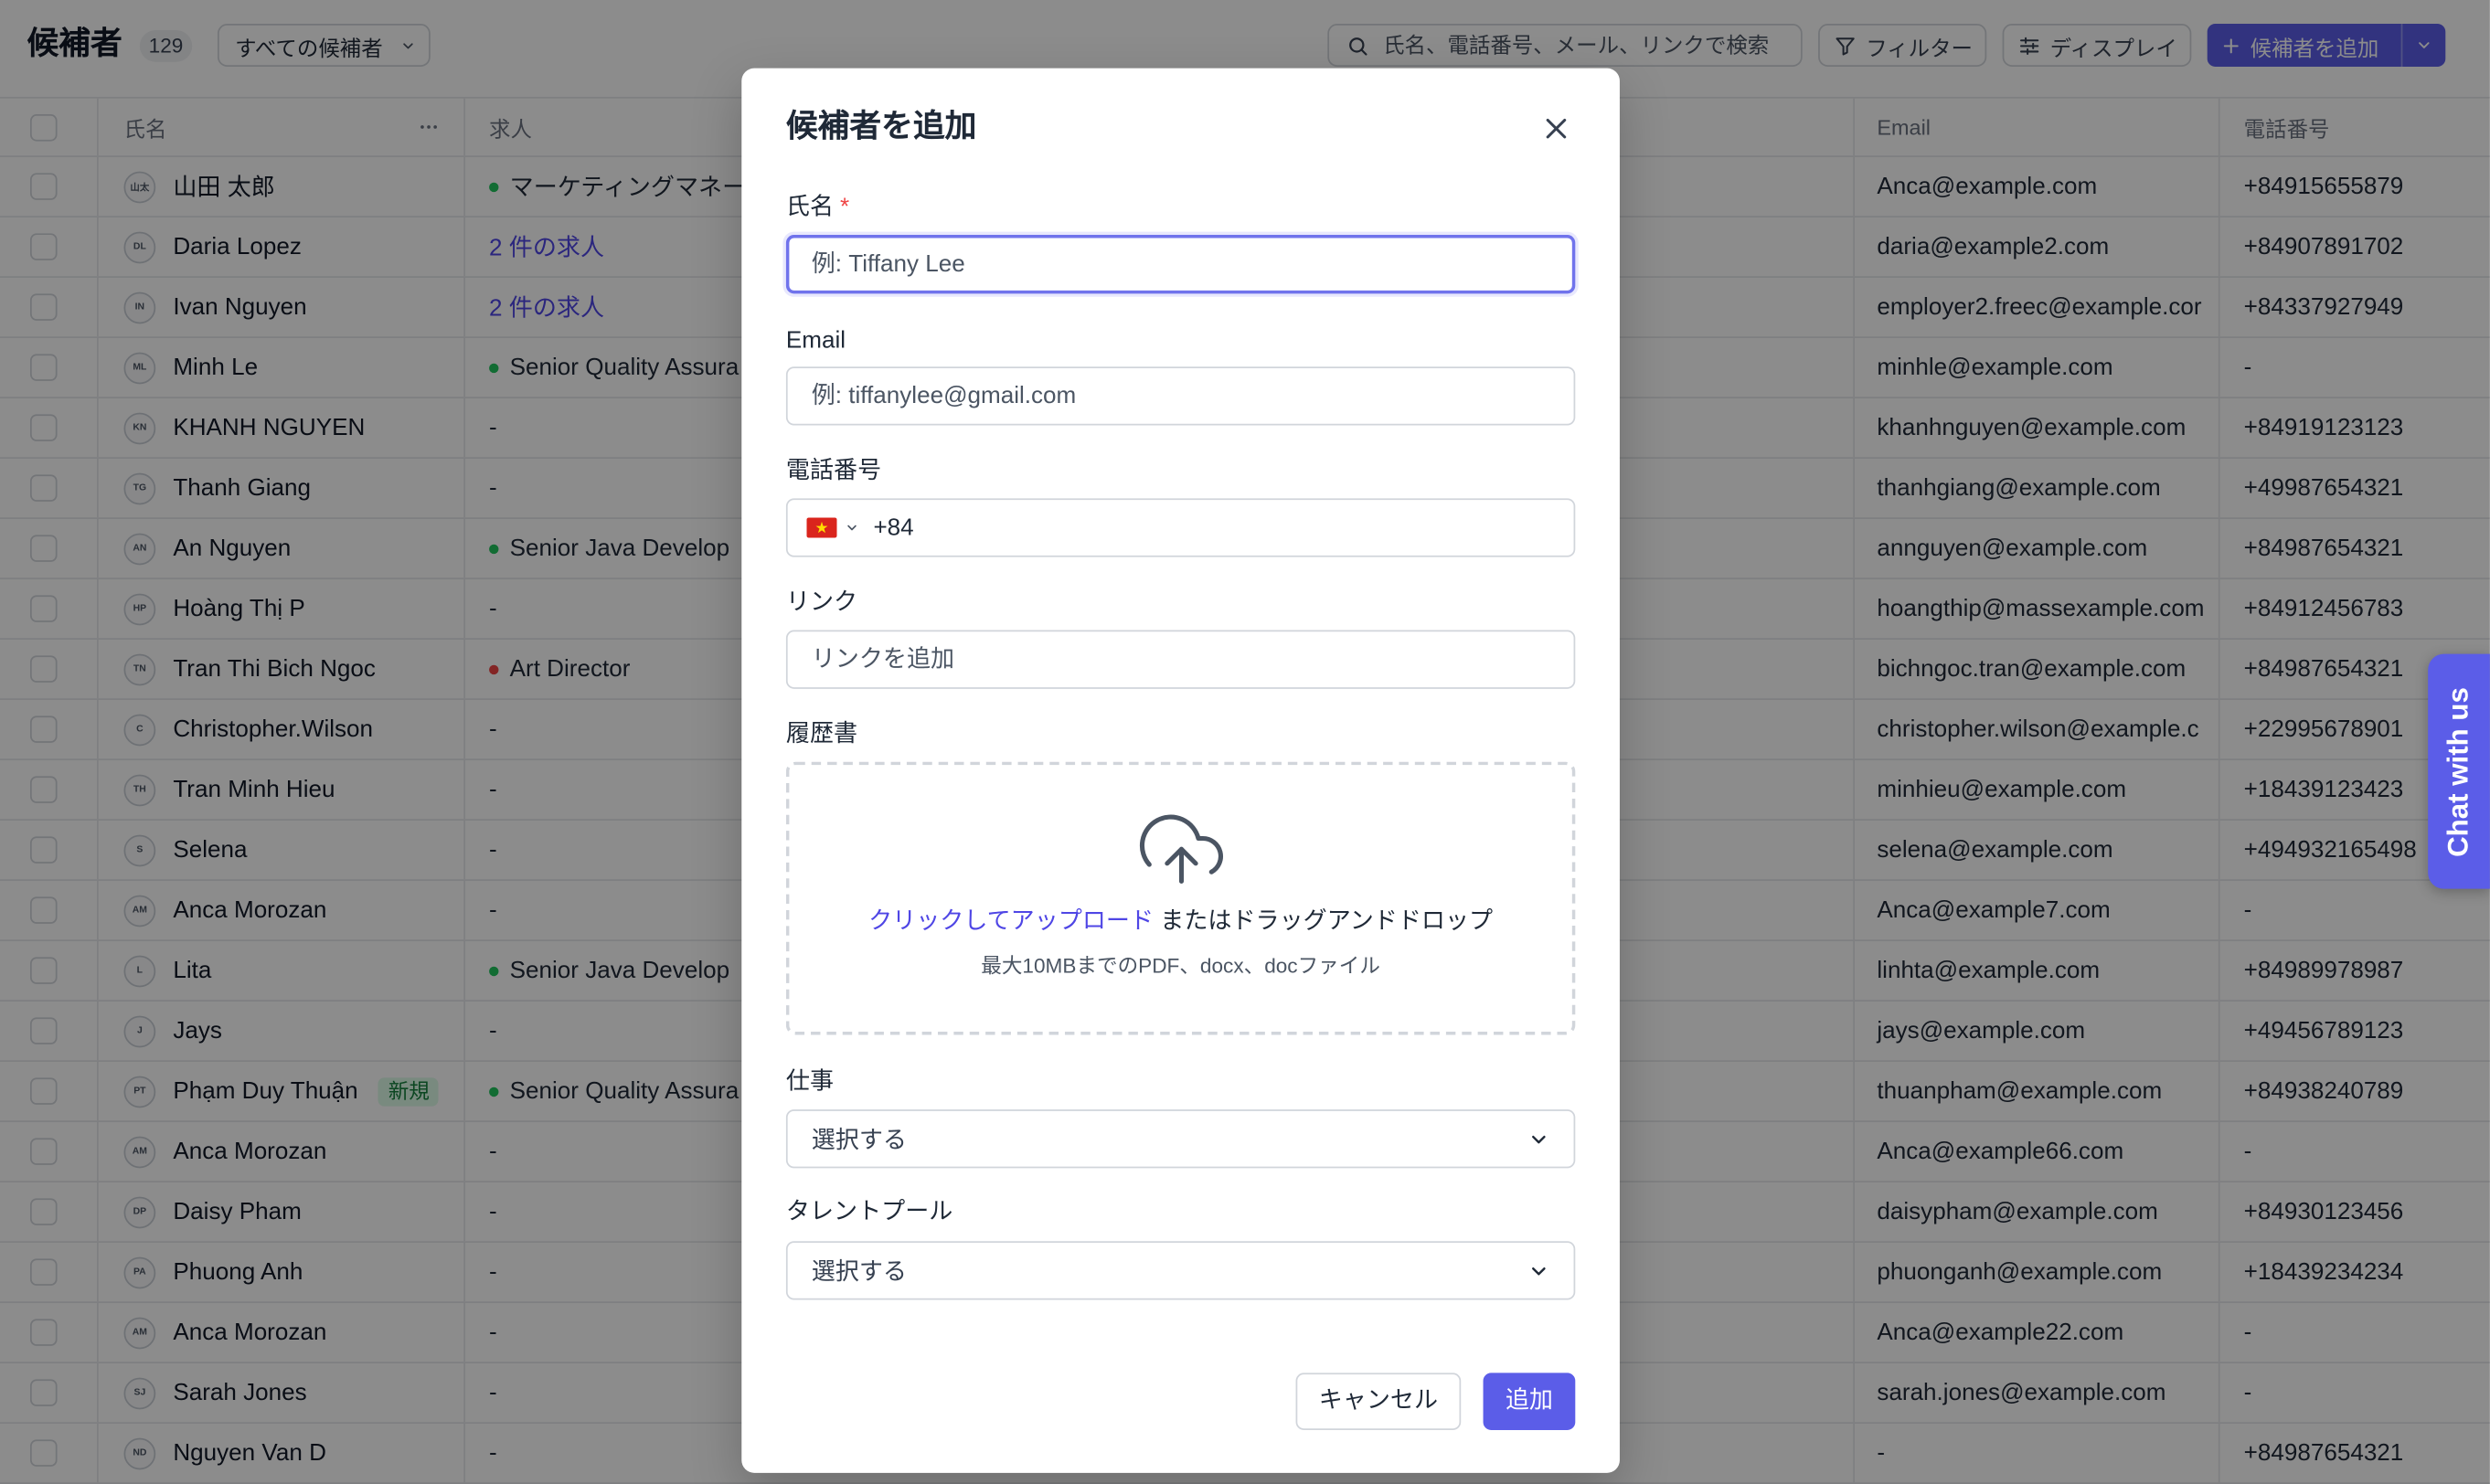  Describe the element at coordinates (1191, 528) in the screenshot. I see `phone-input` at that location.